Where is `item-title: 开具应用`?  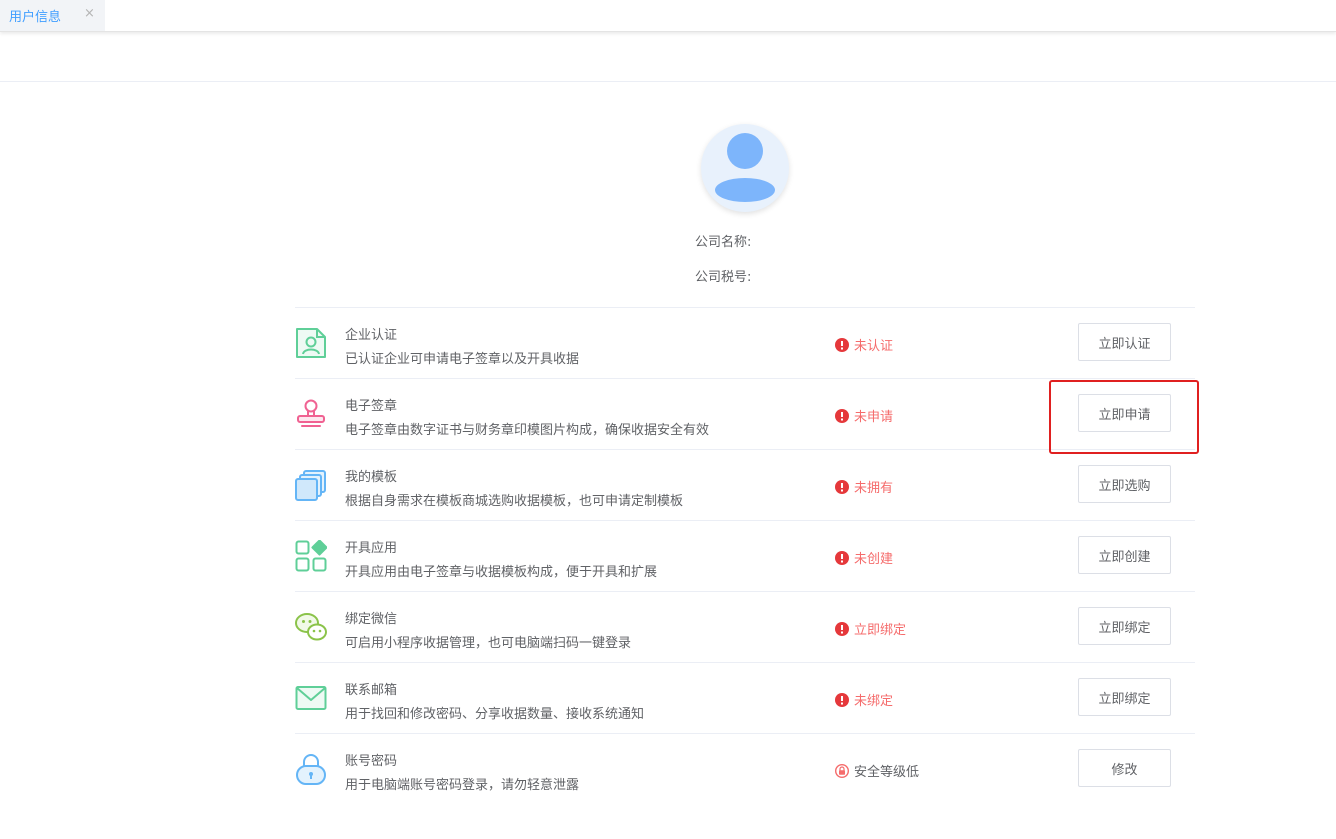 item-title: 开具应用 is located at coordinates (371, 548).